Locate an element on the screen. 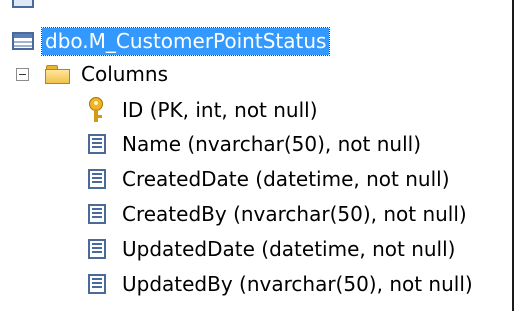 The height and width of the screenshot is (311, 530). tree-node-column: UpdatedBy (nvarchar(50), not null) is located at coordinates (280, 284).